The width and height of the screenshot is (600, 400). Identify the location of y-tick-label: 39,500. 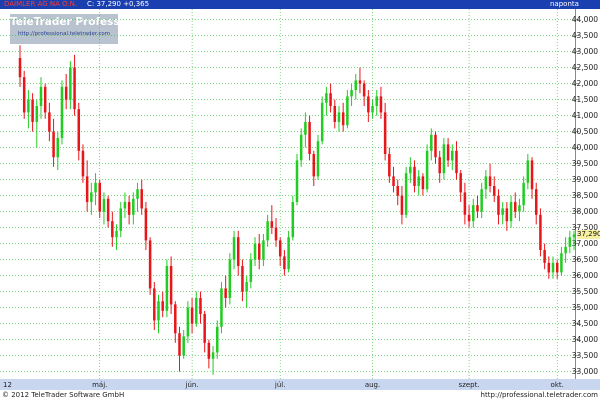
(585, 163).